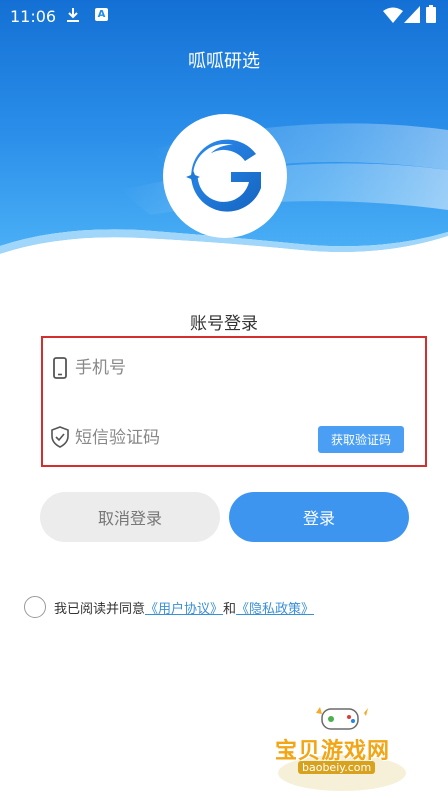  I want to click on login-button: 登录, so click(319, 517).